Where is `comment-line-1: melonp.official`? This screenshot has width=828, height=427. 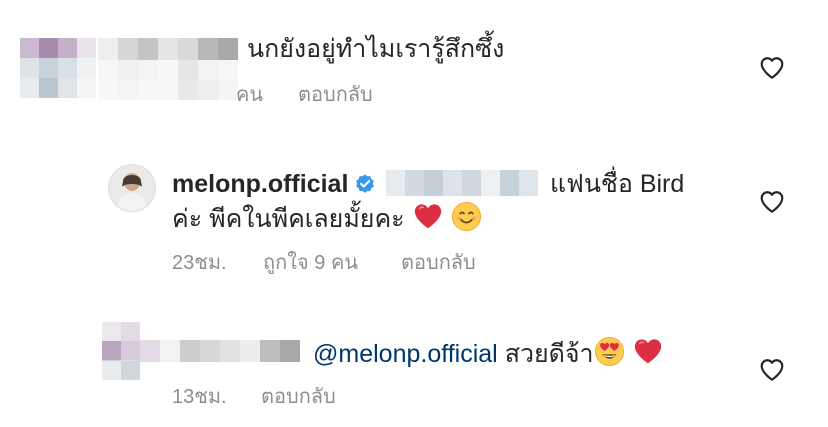 comment-line-1: melonp.official is located at coordinates (274, 184).